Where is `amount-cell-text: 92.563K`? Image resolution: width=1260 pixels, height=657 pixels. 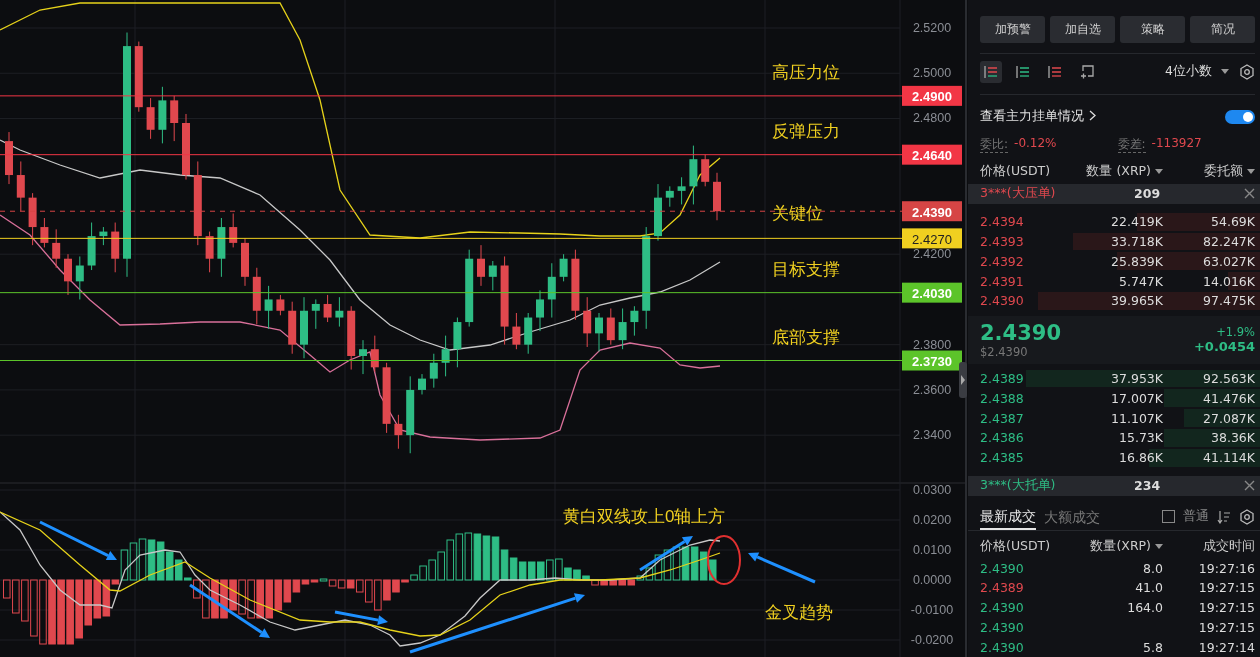 amount-cell-text: 92.563K is located at coordinates (1228, 379).